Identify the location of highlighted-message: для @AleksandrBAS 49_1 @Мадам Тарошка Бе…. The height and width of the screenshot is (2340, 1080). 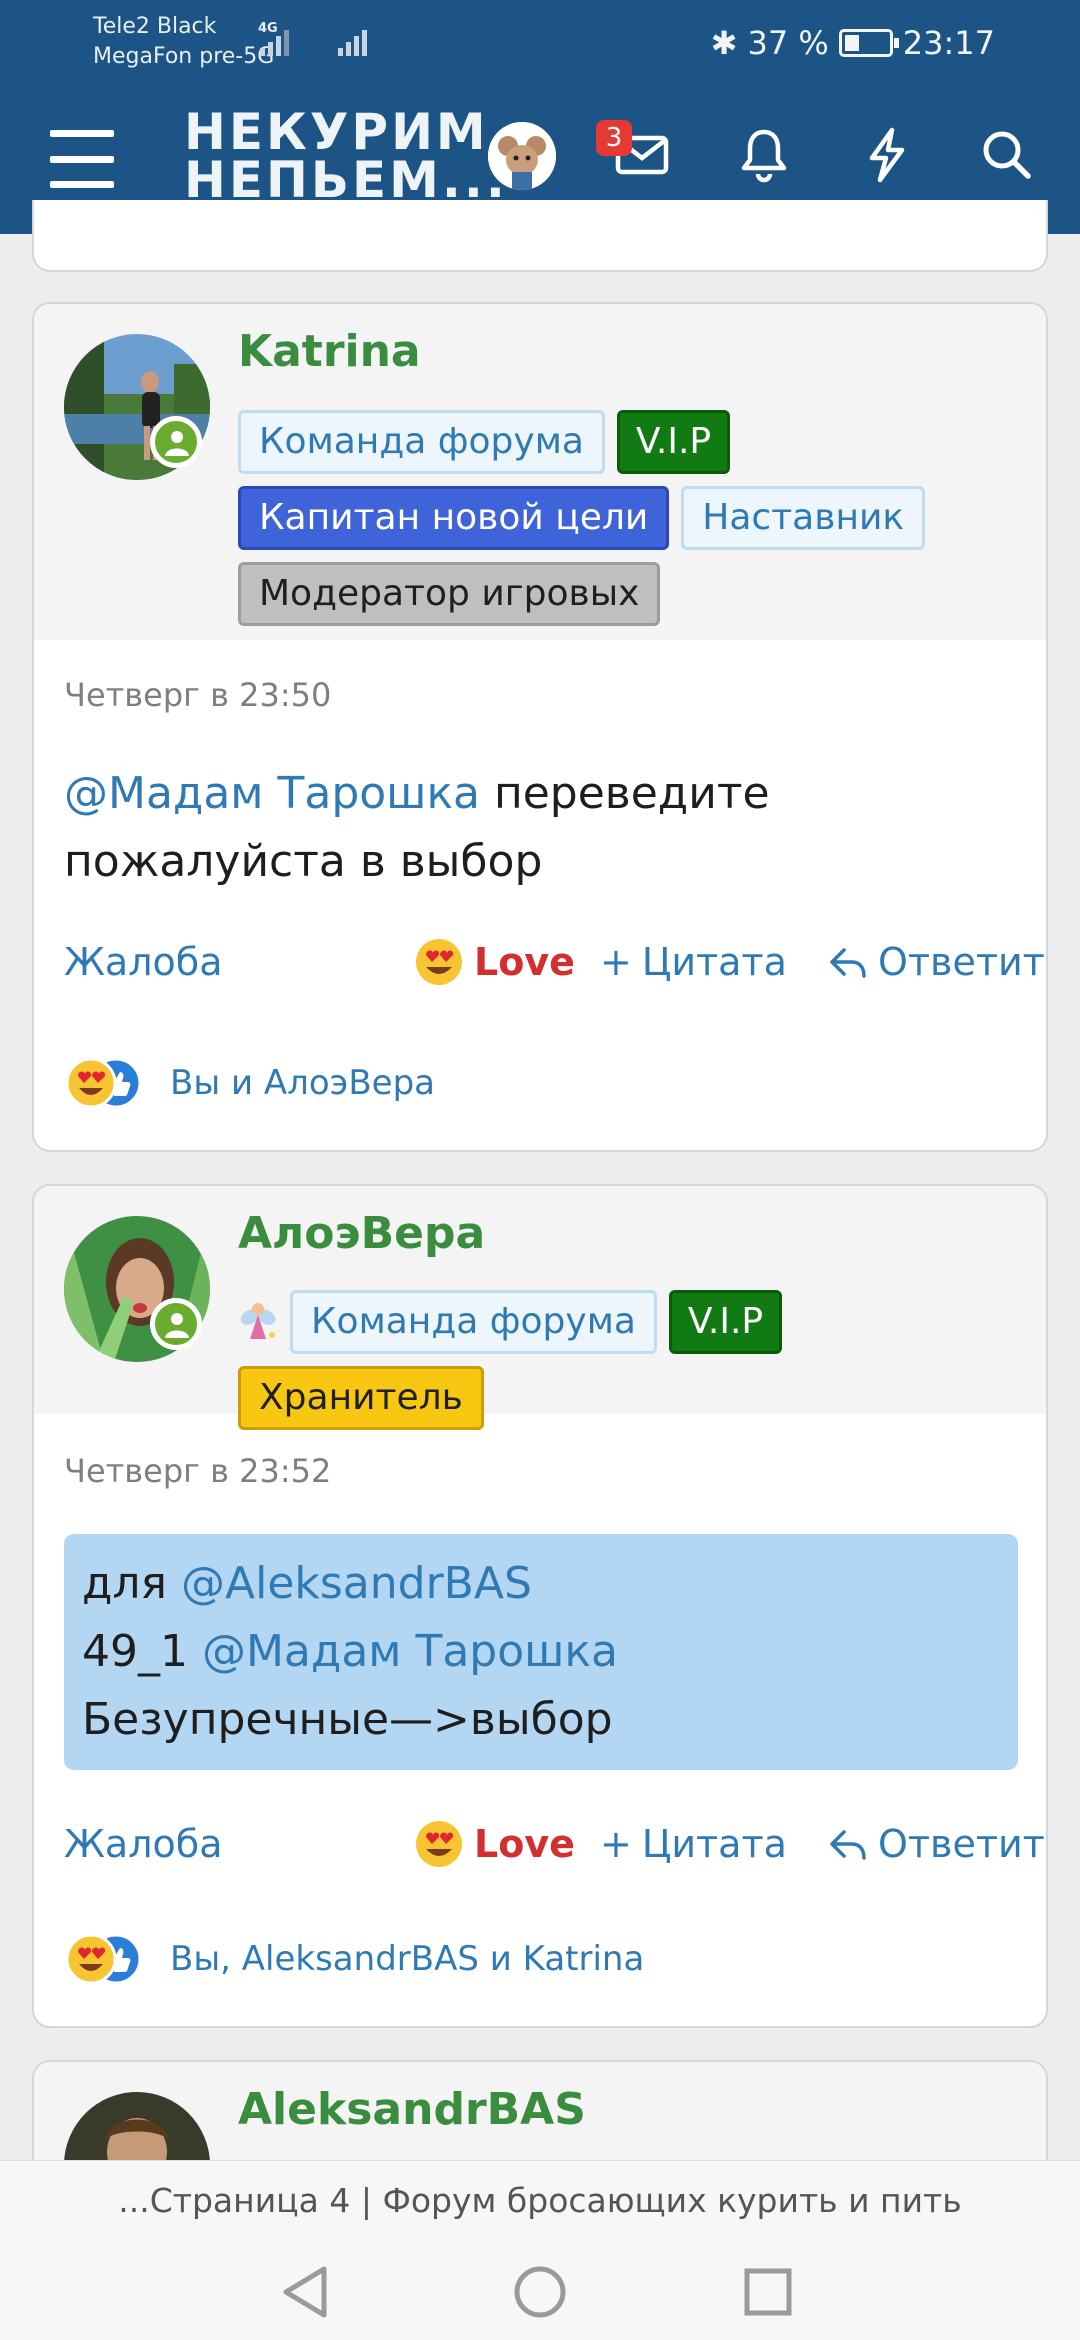
(541, 1652).